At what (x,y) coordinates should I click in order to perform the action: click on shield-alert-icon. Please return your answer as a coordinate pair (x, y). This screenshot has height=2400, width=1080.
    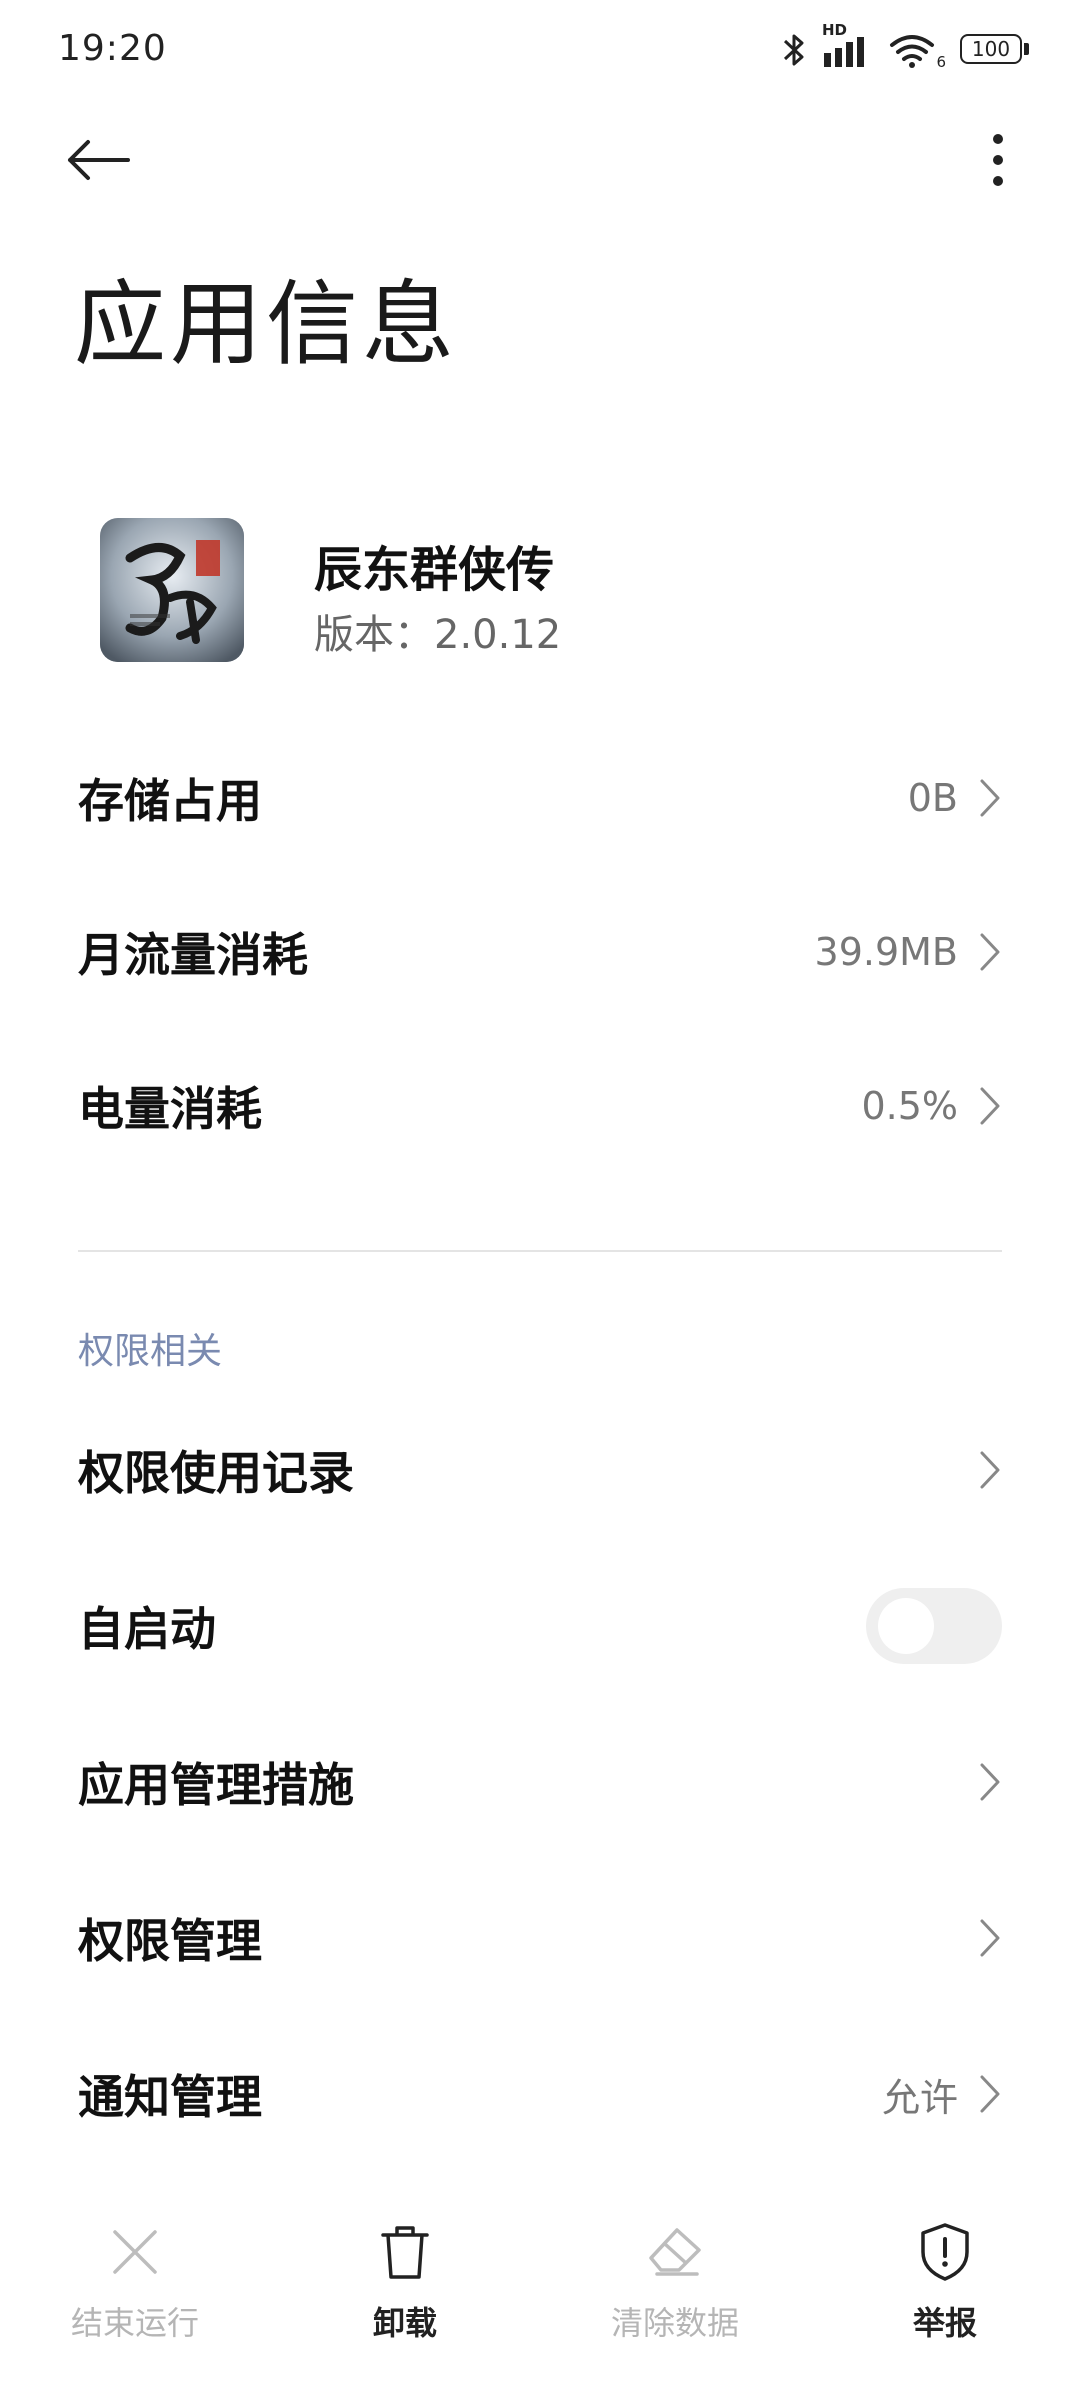
    Looking at the image, I should click on (945, 2252).